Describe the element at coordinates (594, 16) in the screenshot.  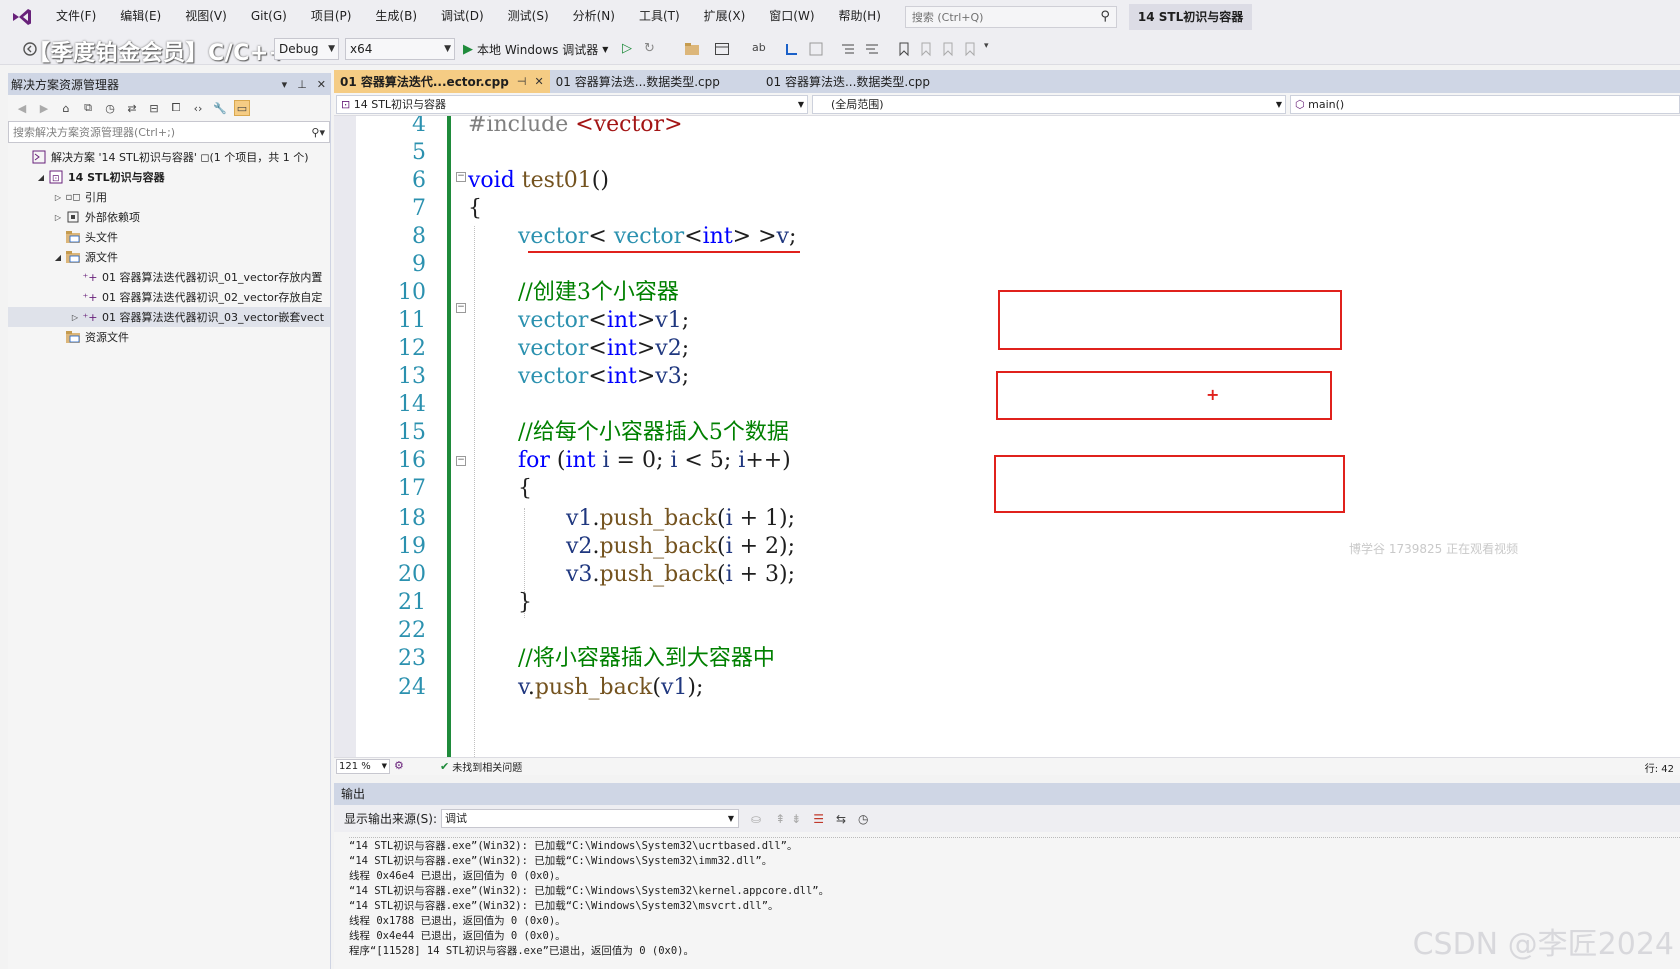
I see `menu-analyze: 分析(N)` at that location.